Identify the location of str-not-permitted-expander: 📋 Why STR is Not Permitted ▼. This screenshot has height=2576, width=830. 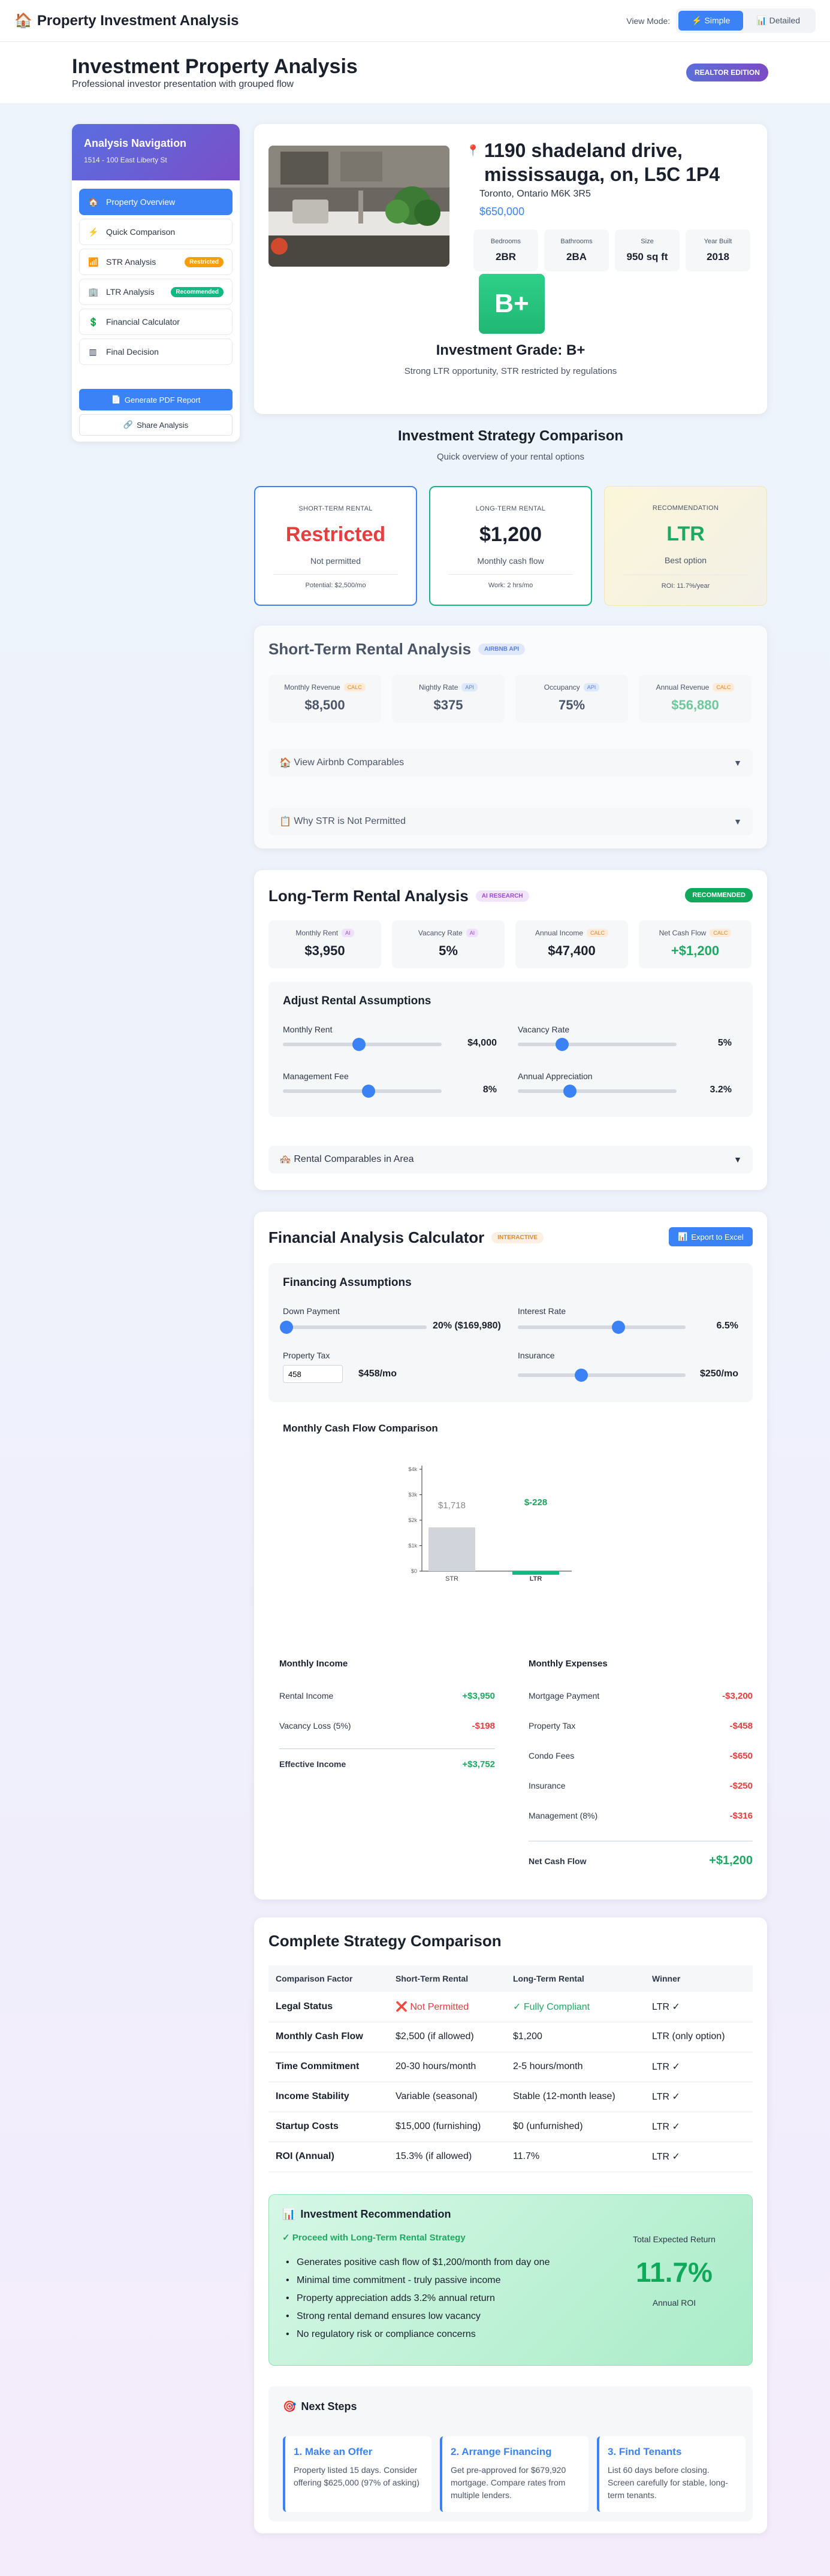
(510, 822).